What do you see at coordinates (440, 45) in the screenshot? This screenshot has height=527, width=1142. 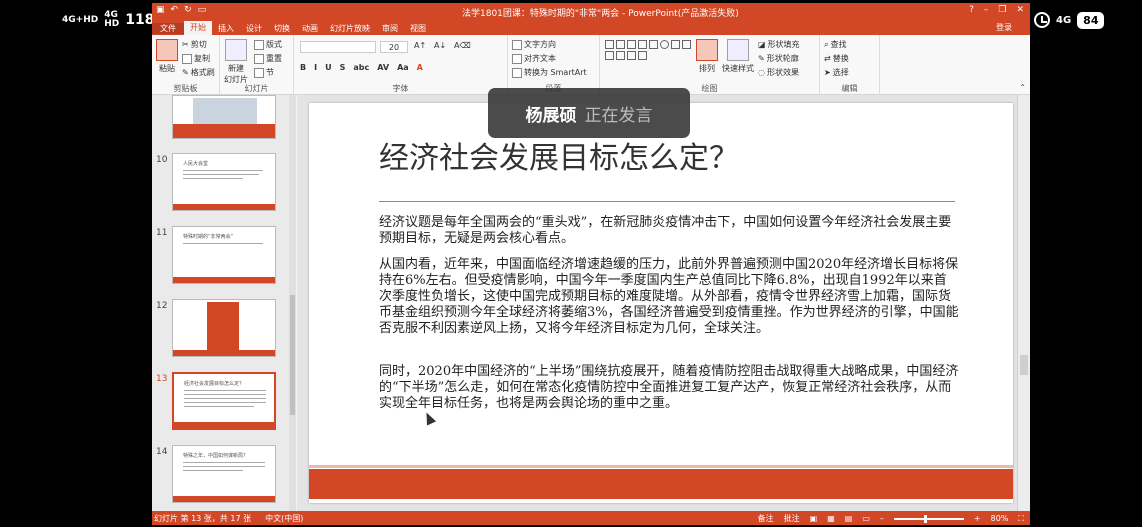 I see `shrink-font-button: A↓` at bounding box center [440, 45].